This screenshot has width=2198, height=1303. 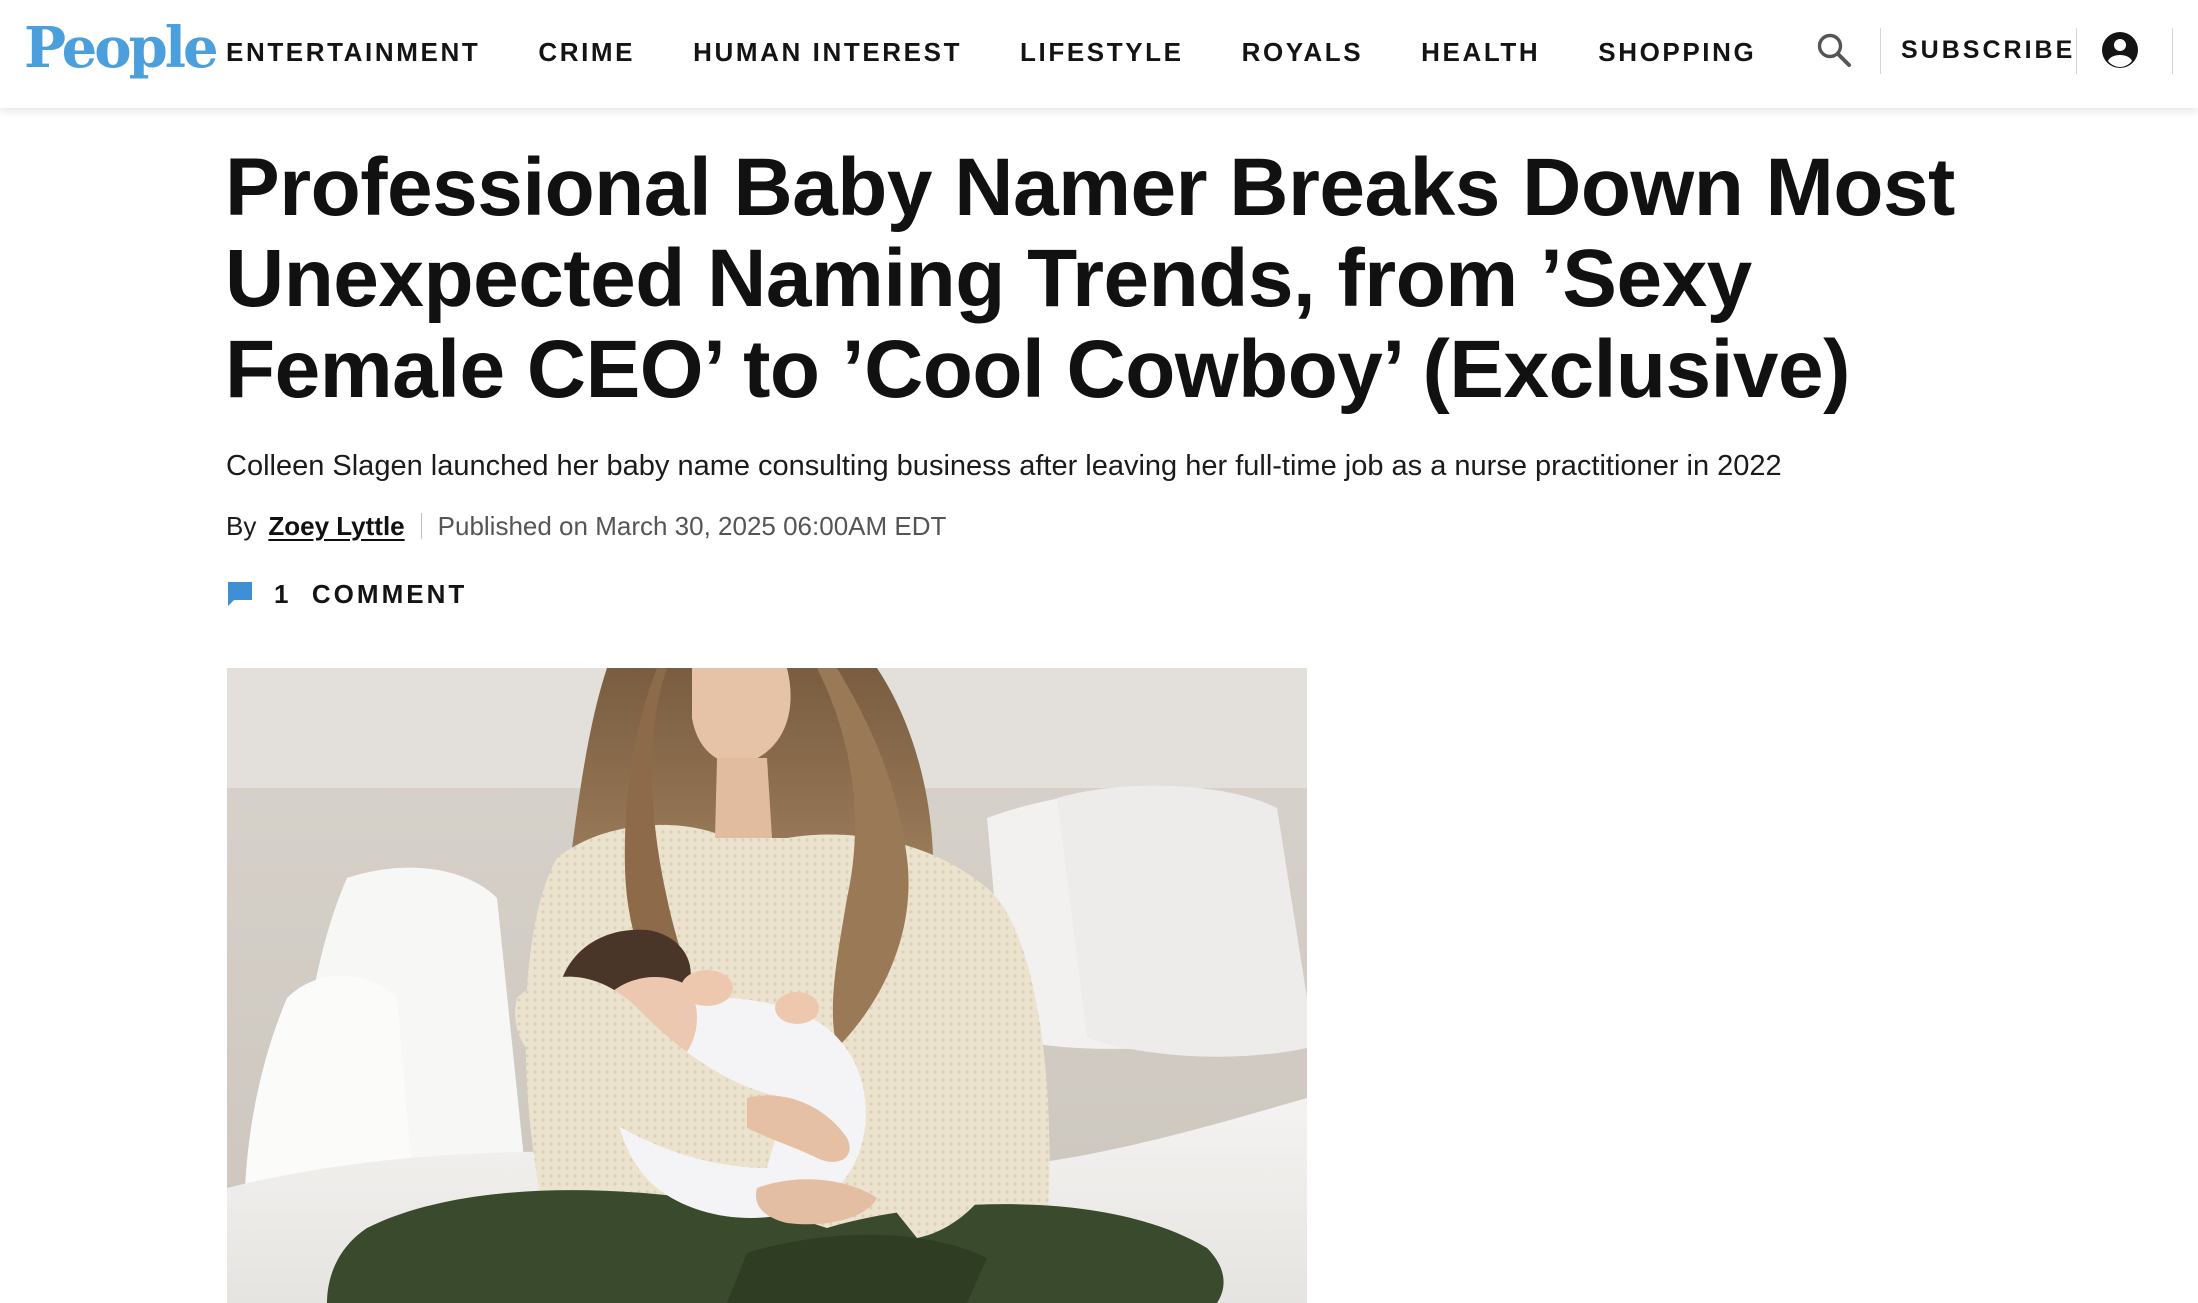 What do you see at coordinates (827, 52) in the screenshot?
I see `nav-human-interest: HUMAN INTEREST` at bounding box center [827, 52].